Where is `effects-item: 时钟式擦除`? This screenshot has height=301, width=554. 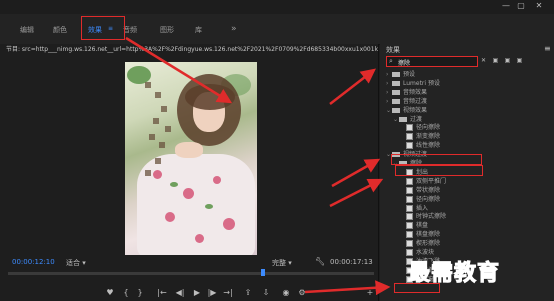 effects-item: 时钟式擦除 is located at coordinates (467, 216).